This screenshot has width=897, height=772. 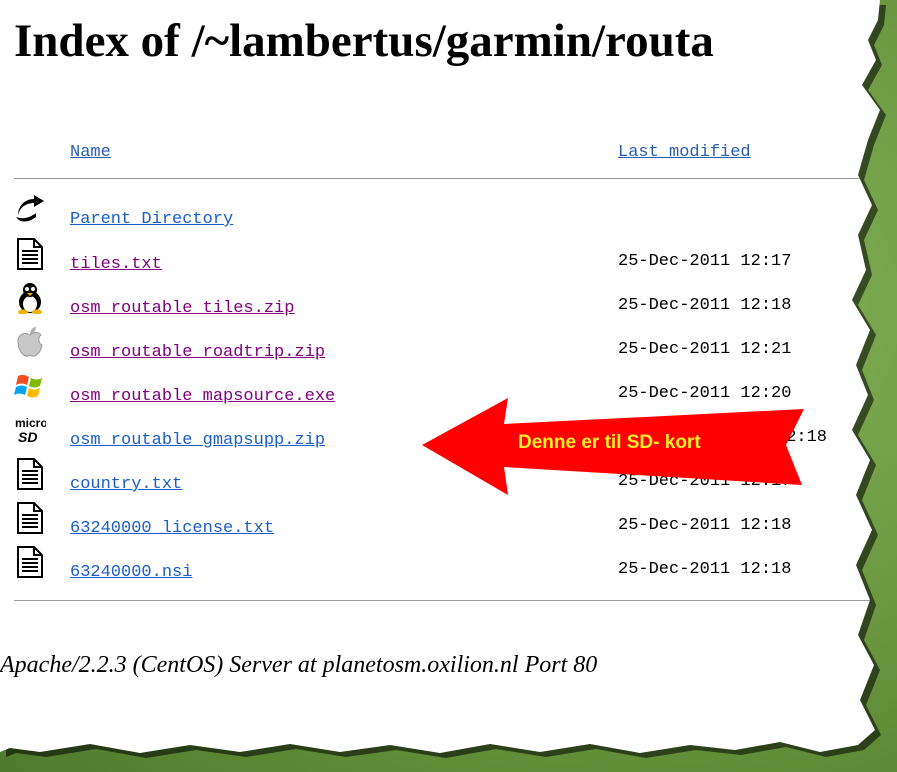 What do you see at coordinates (116, 264) in the screenshot?
I see `file-link: tiles.txt` at bounding box center [116, 264].